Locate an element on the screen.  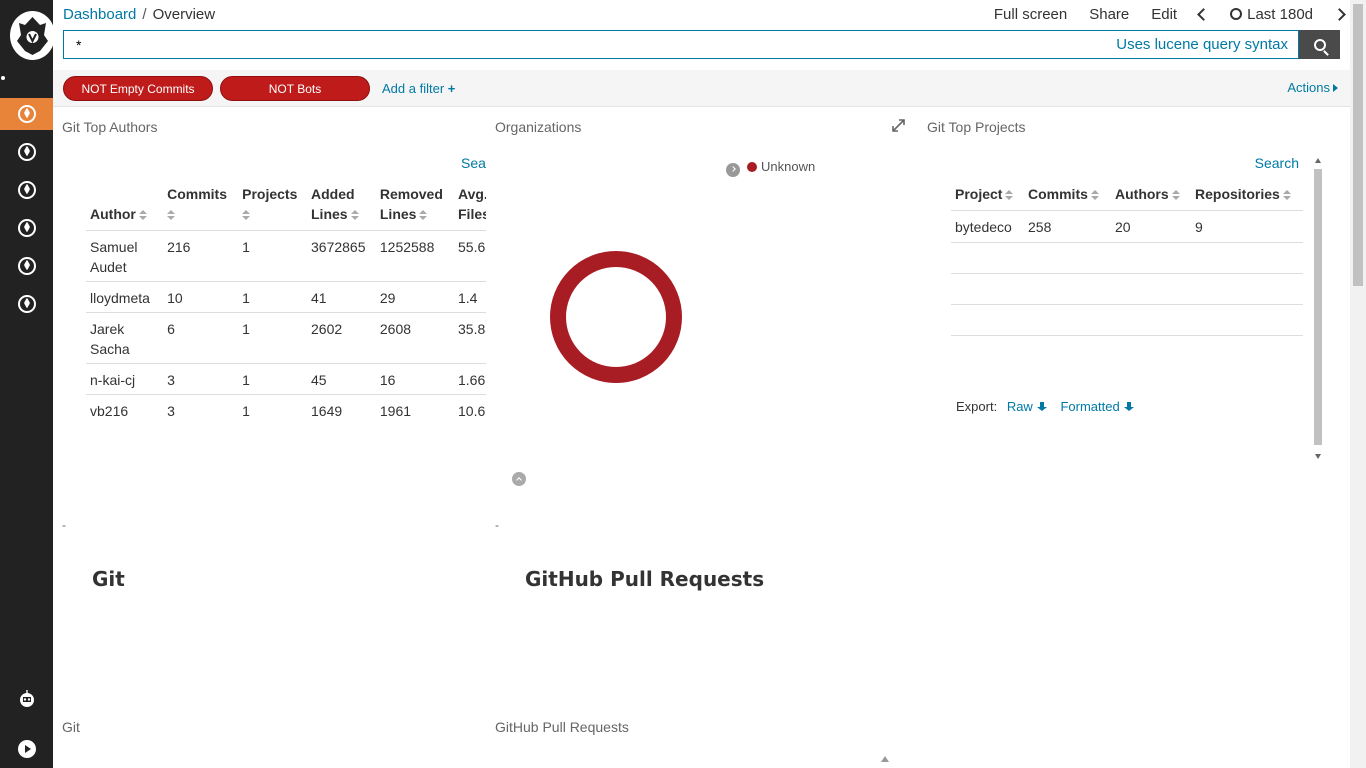
robot-icon is located at coordinates (26, 698).